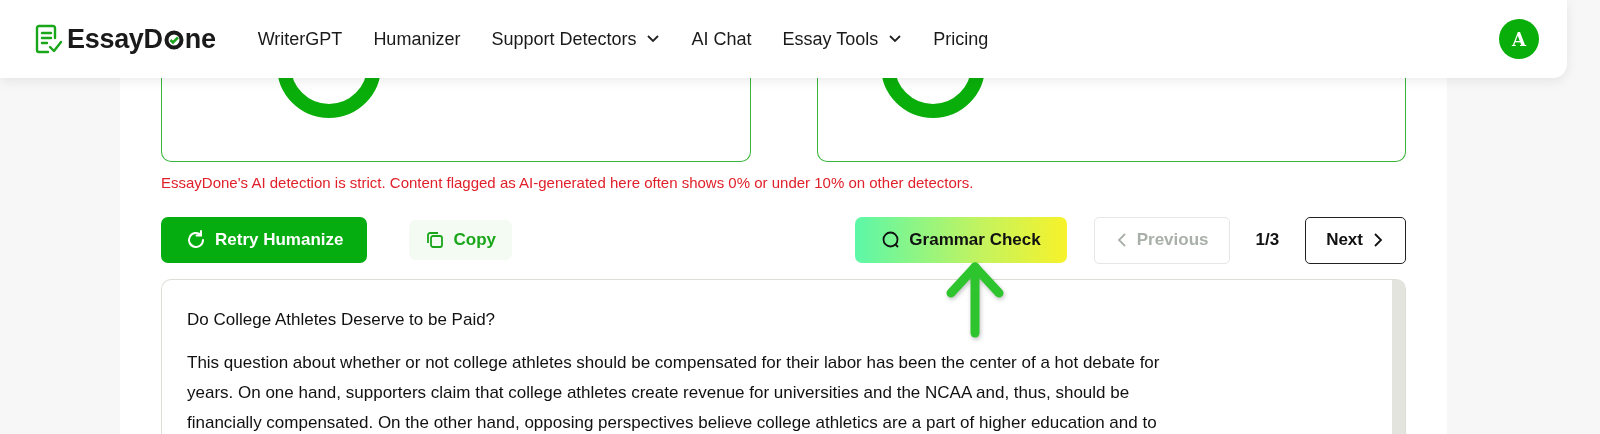 The image size is (1600, 434). What do you see at coordinates (435, 240) in the screenshot?
I see `copy-icon` at bounding box center [435, 240].